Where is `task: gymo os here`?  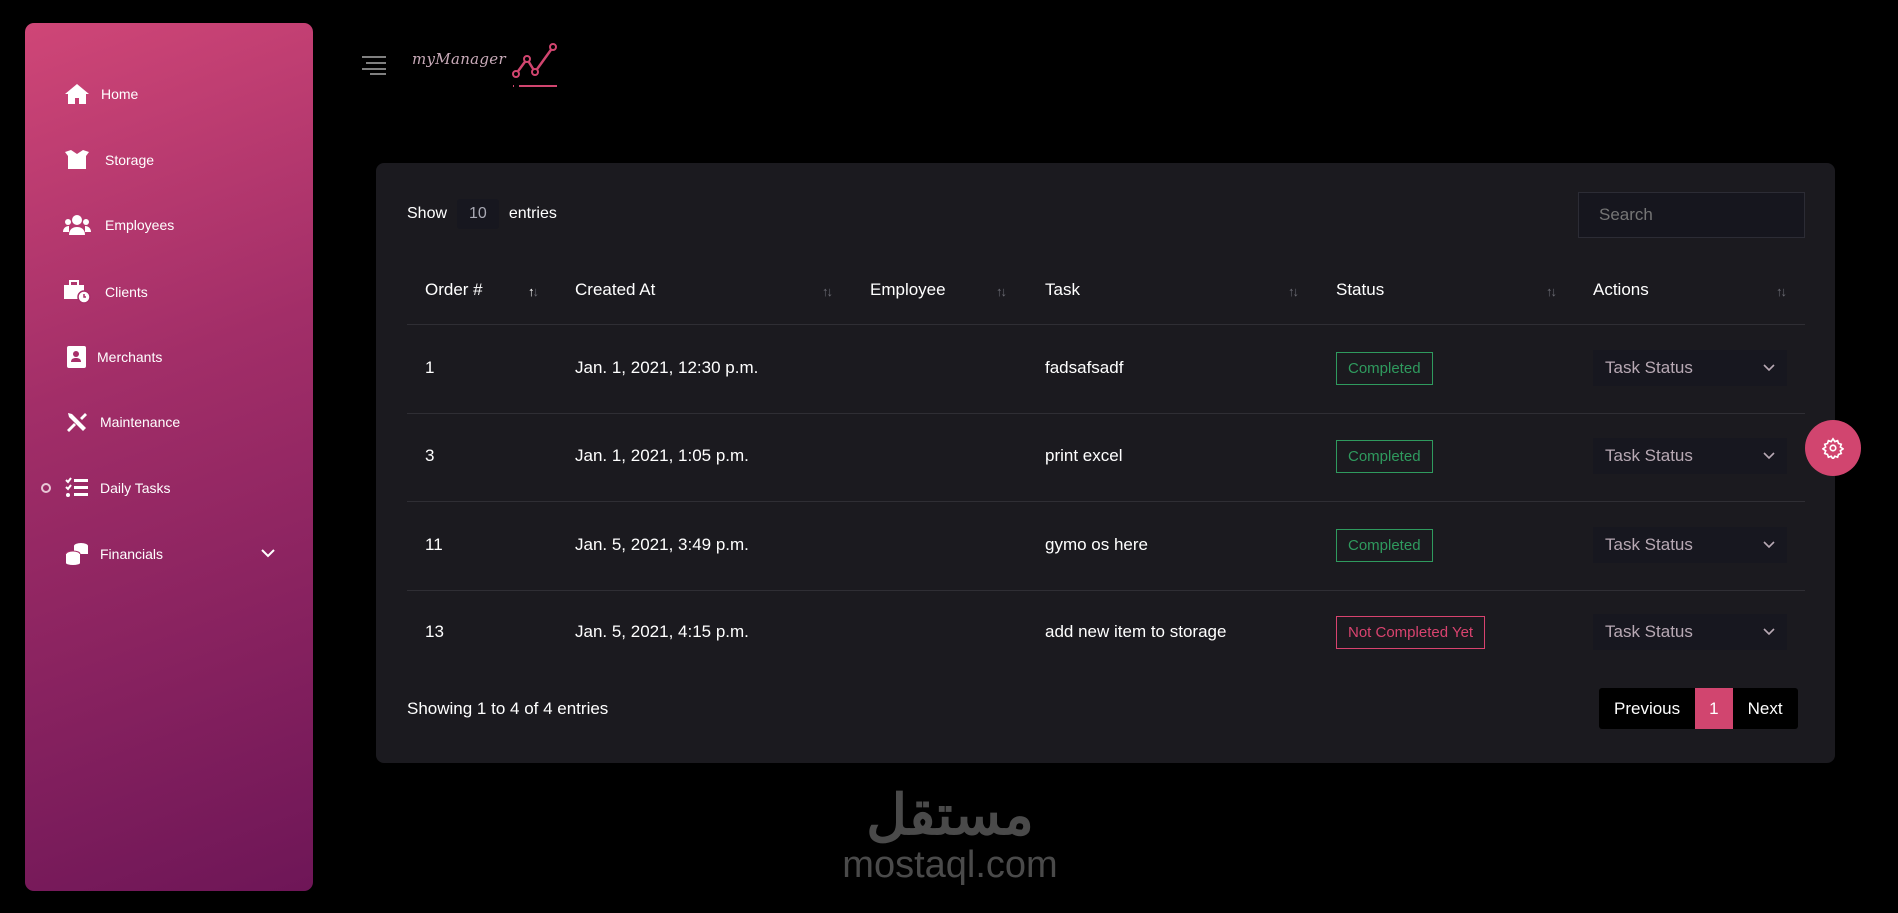 task: gymo os here is located at coordinates (1096, 544).